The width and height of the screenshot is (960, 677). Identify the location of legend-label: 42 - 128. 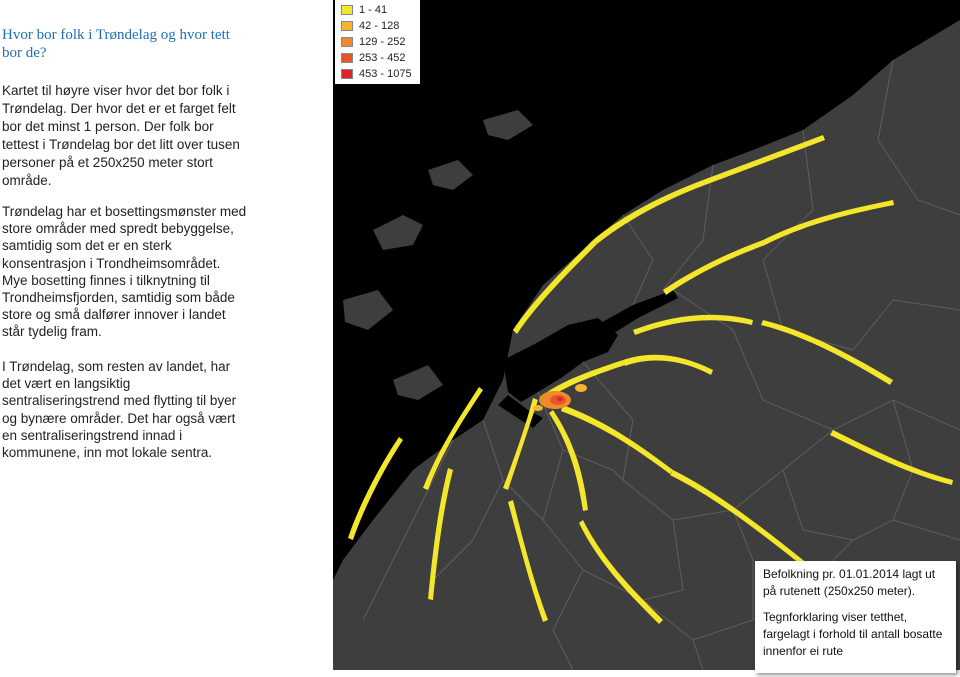
(379, 26).